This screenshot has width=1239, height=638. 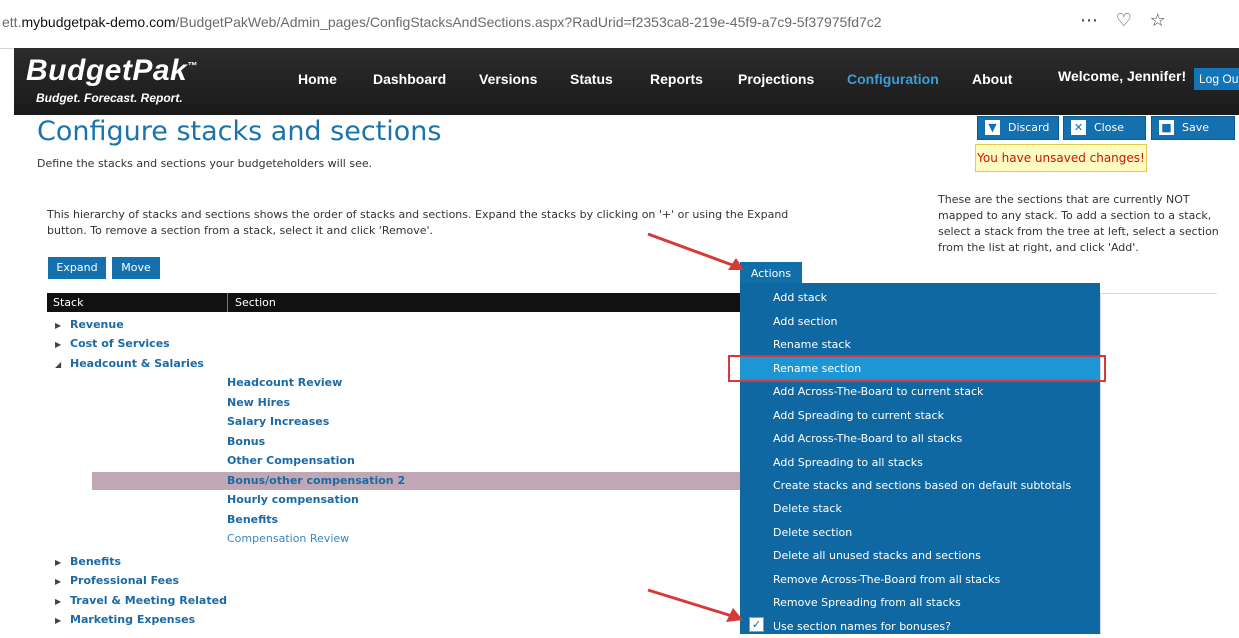 I want to click on tagline: Budget. Forecast. Report., so click(x=109, y=98).